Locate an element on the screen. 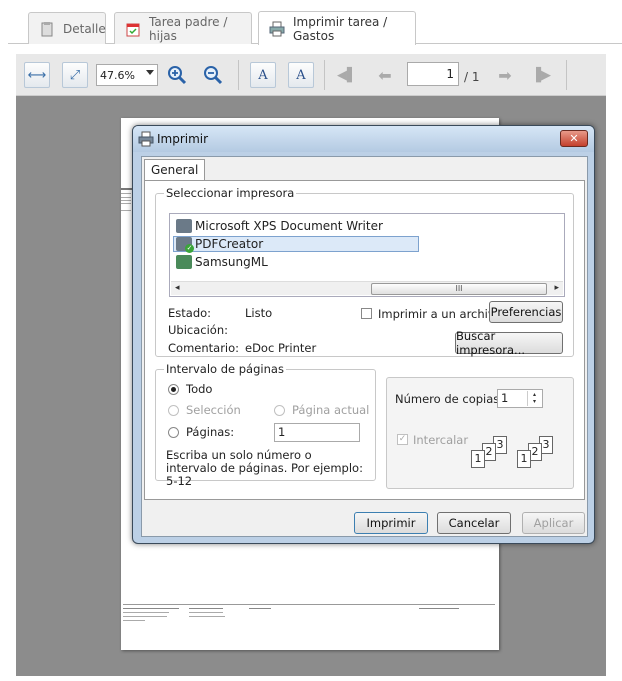 This screenshot has width=622, height=681. printer-list-scrollbar: ◂ III ▸ is located at coordinates (367, 288).